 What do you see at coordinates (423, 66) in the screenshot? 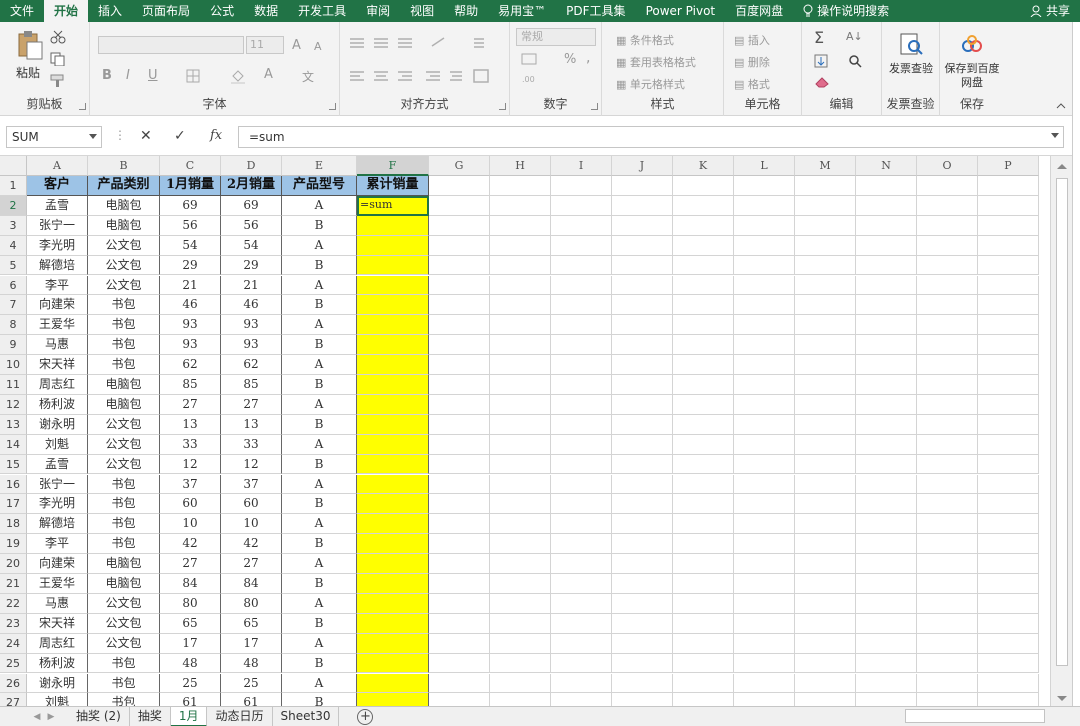
I see `alignment-icons` at bounding box center [423, 66].